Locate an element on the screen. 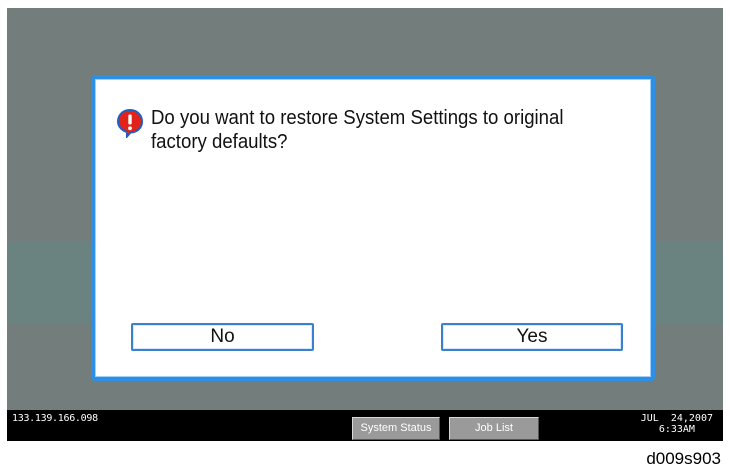 This screenshot has height=475, width=730. date-time-display: JUL 24,2007 6:33AM is located at coordinates (677, 424).